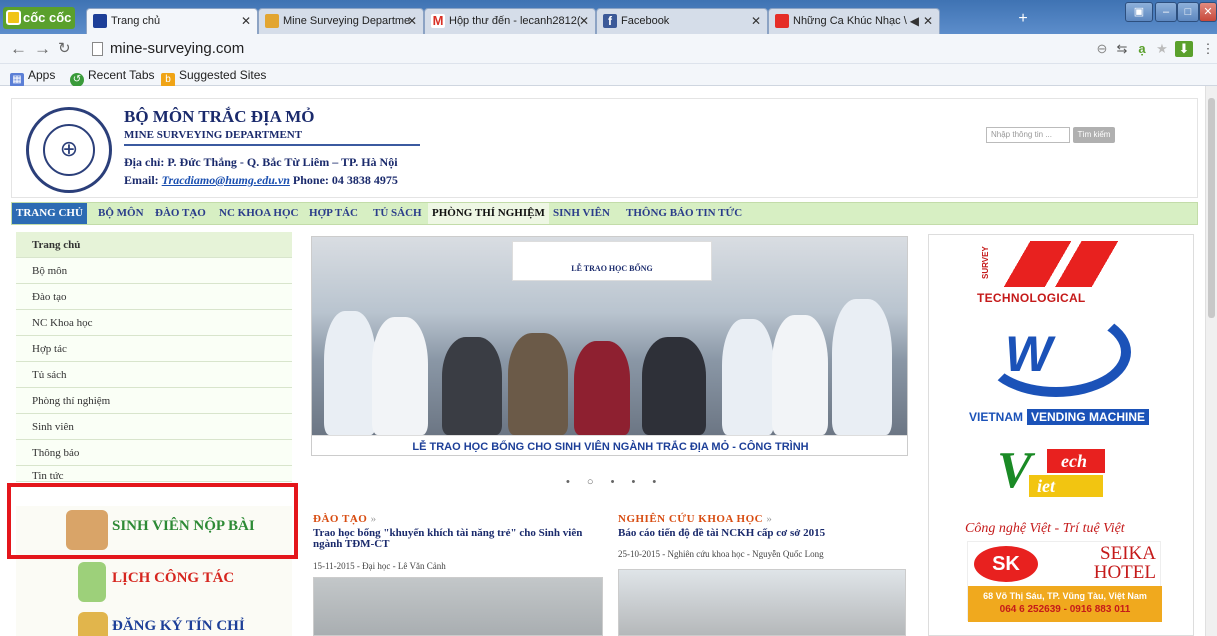 The image size is (1217, 636). Describe the element at coordinates (136, 21) in the screenshot. I see `tab-label: Trang chủ` at that location.